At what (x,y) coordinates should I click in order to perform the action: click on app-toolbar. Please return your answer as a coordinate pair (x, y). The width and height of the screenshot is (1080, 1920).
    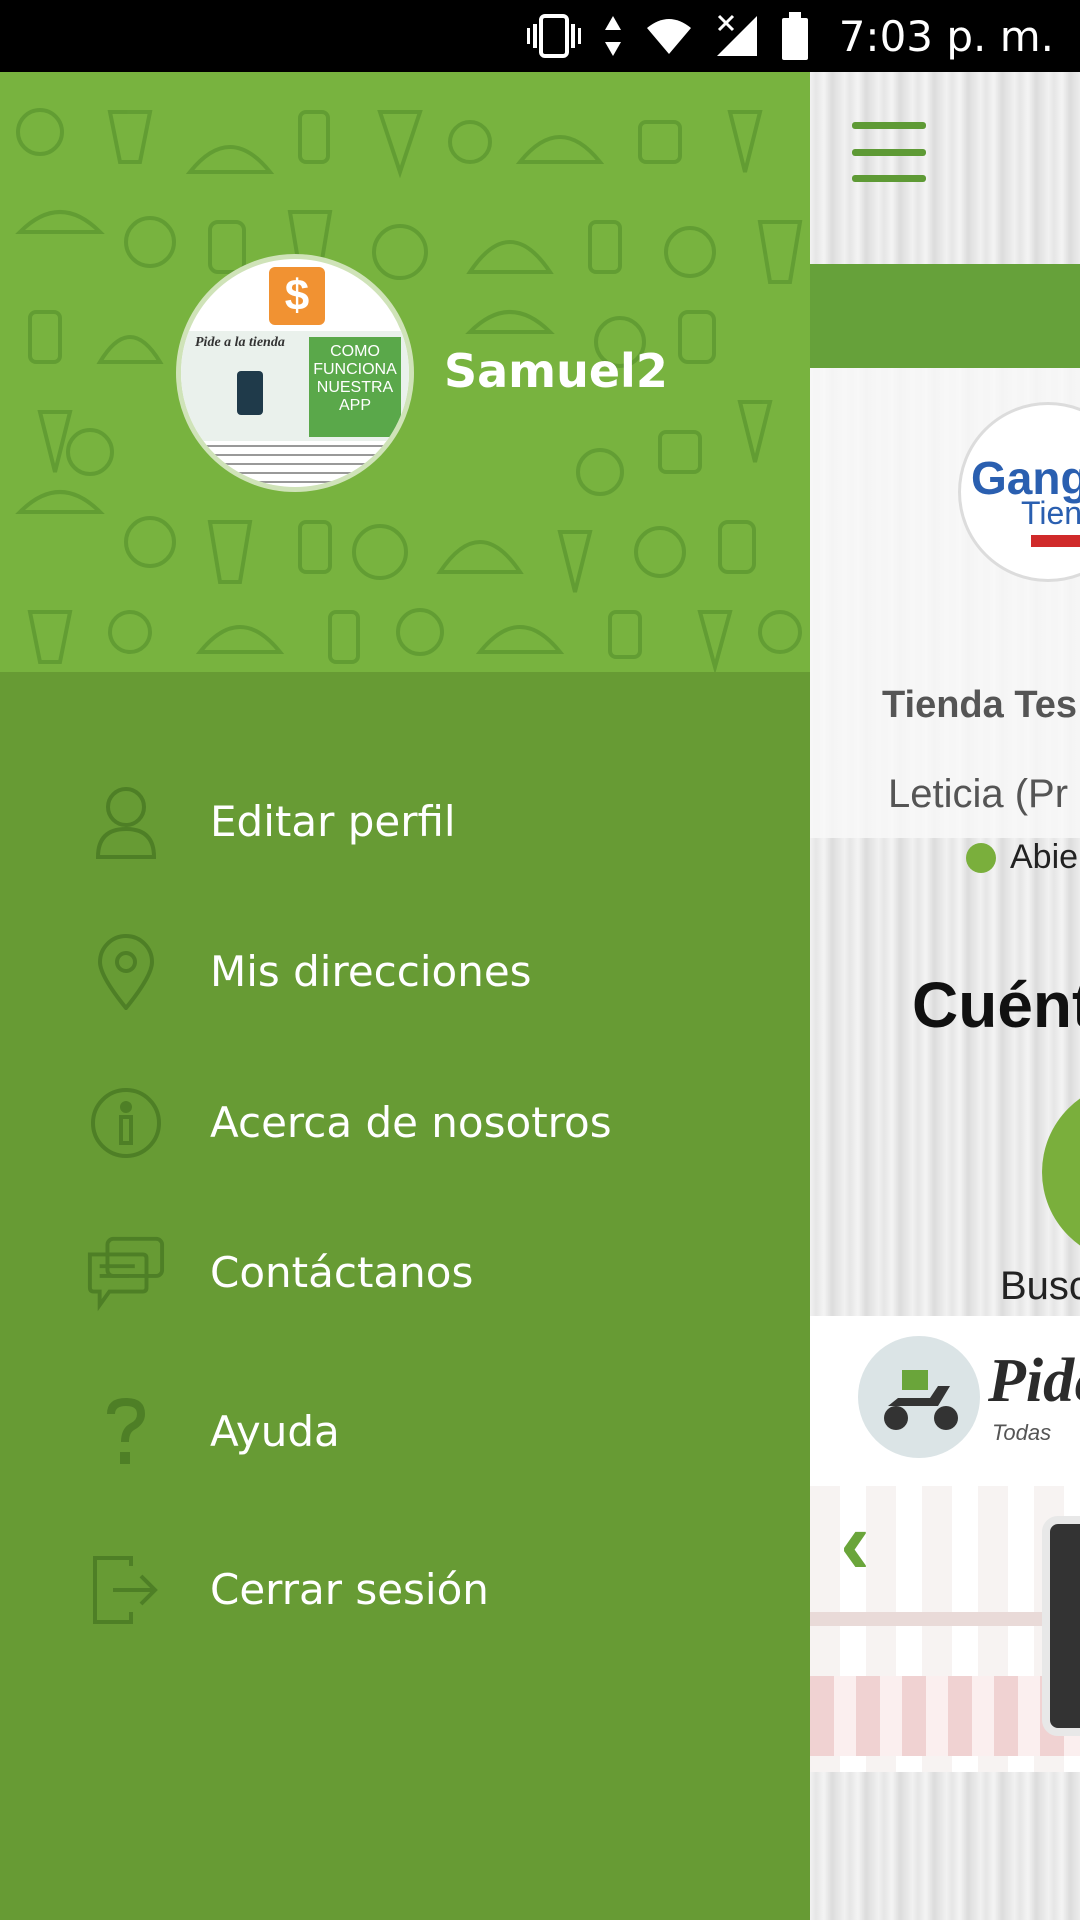
    Looking at the image, I should click on (945, 168).